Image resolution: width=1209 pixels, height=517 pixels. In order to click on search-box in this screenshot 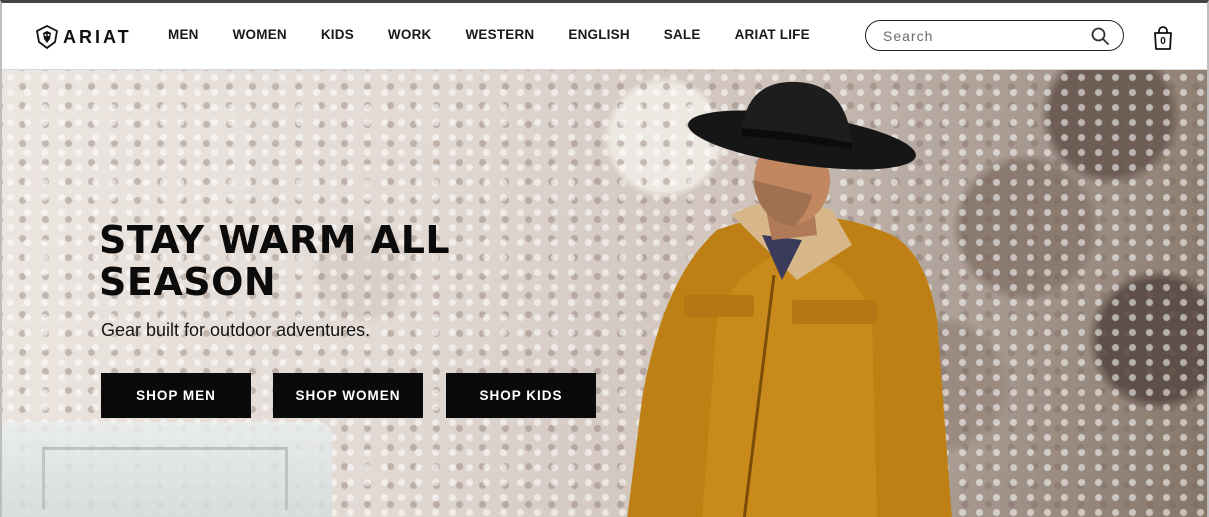, I will do `click(994, 35)`.